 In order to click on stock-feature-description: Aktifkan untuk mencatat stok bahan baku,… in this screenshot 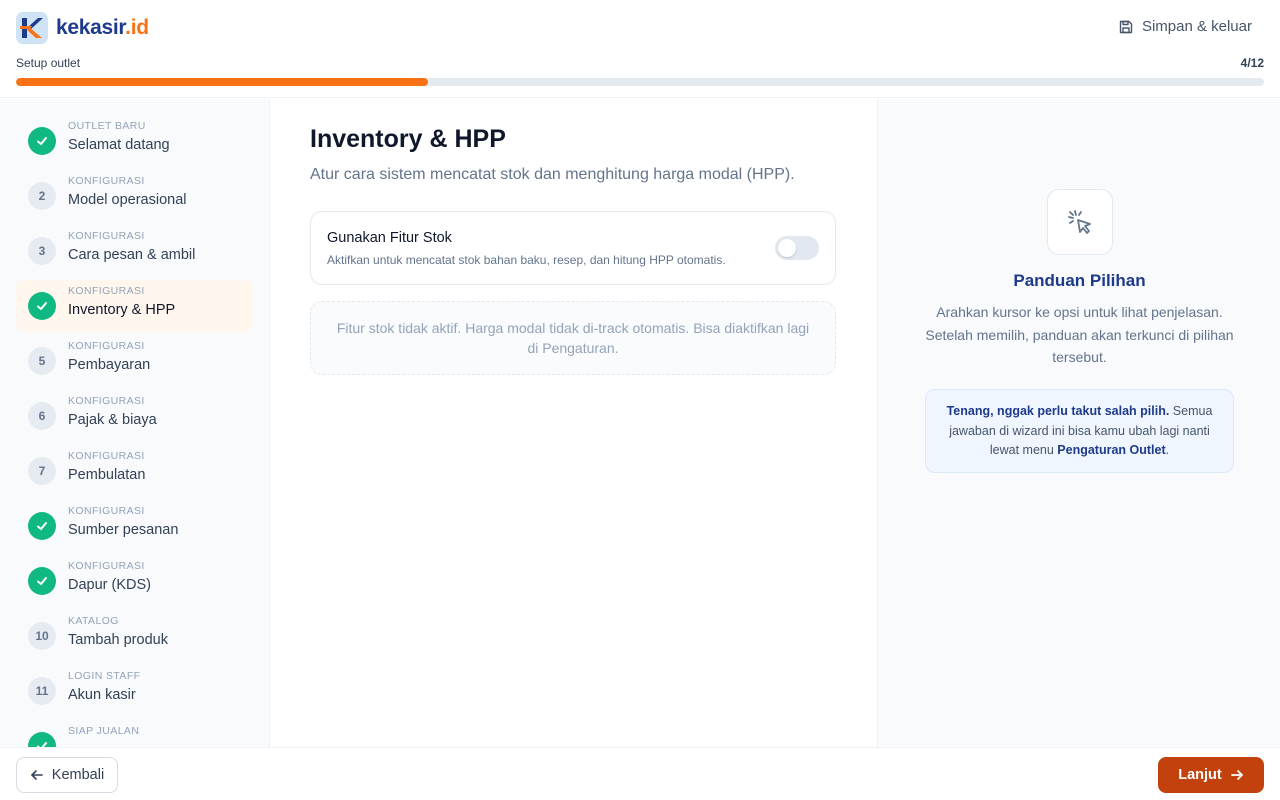, I will do `click(526, 260)`.